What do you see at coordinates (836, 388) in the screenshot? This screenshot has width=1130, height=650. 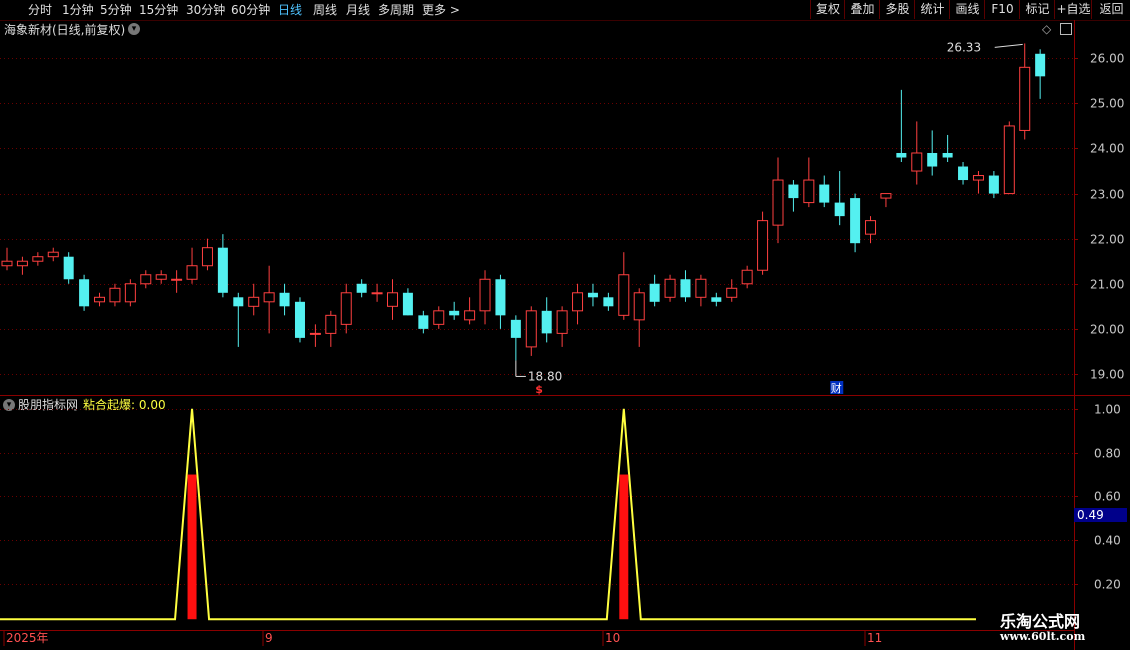 I see `finance-mark: 财` at bounding box center [836, 388].